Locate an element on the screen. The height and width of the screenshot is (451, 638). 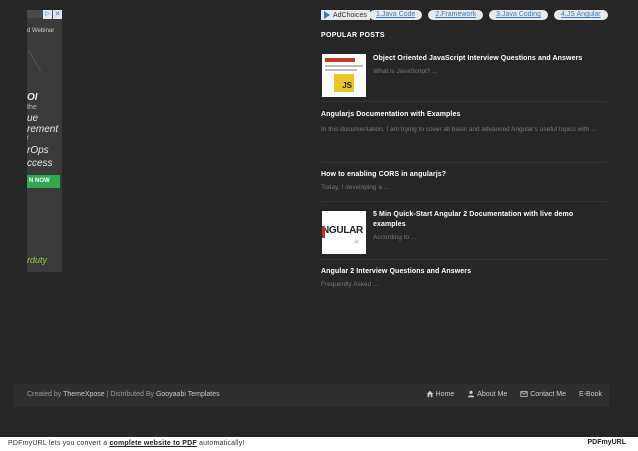
ad-text-line: ccess is located at coordinates (40, 163).